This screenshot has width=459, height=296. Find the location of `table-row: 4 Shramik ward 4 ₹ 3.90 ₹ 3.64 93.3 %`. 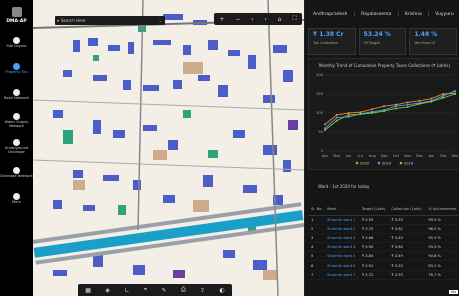

table-row: 4 Shramik ward 4 ₹ 3.90 ₹ 3.64 93.3 % is located at coordinates (383, 247).